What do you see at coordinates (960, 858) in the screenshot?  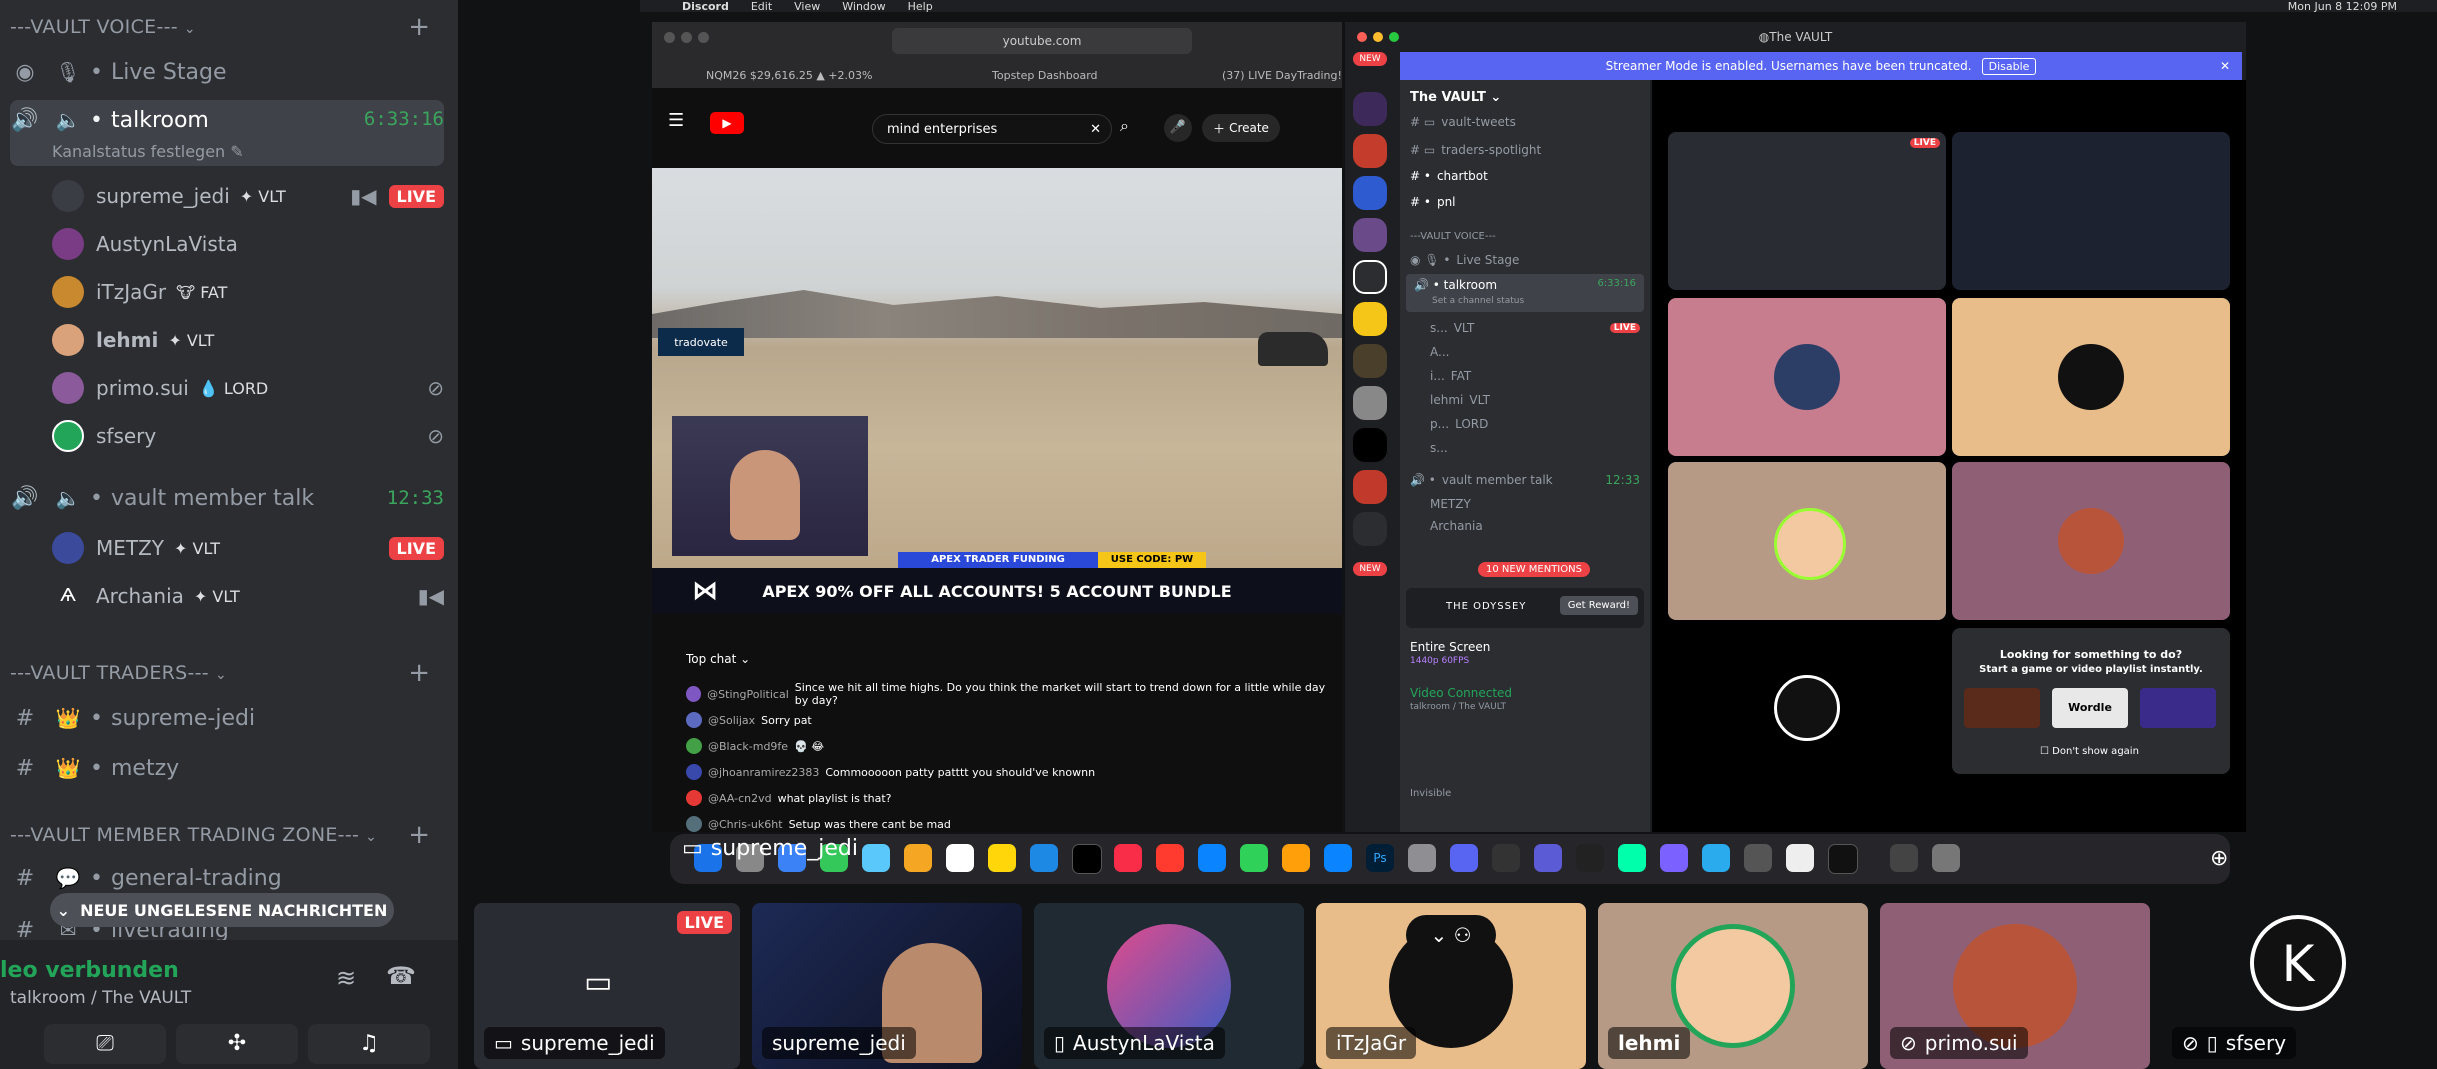 I see `calendar-icon` at bounding box center [960, 858].